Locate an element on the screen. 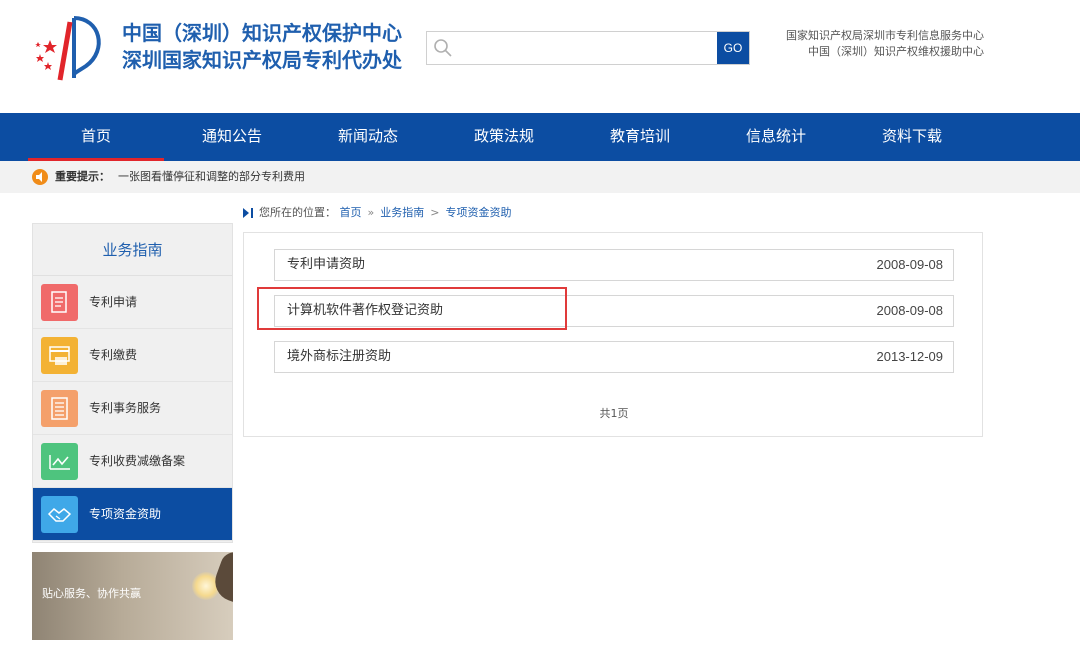 This screenshot has height=671, width=1080. breadcrumb-prefix: 您所在的位置： is located at coordinates (297, 212).